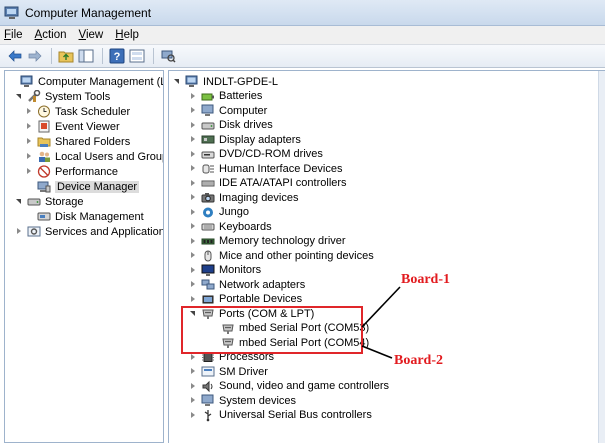 The width and height of the screenshot is (605, 443). Describe the element at coordinates (208, 241) in the screenshot. I see `memory-icon` at that location.